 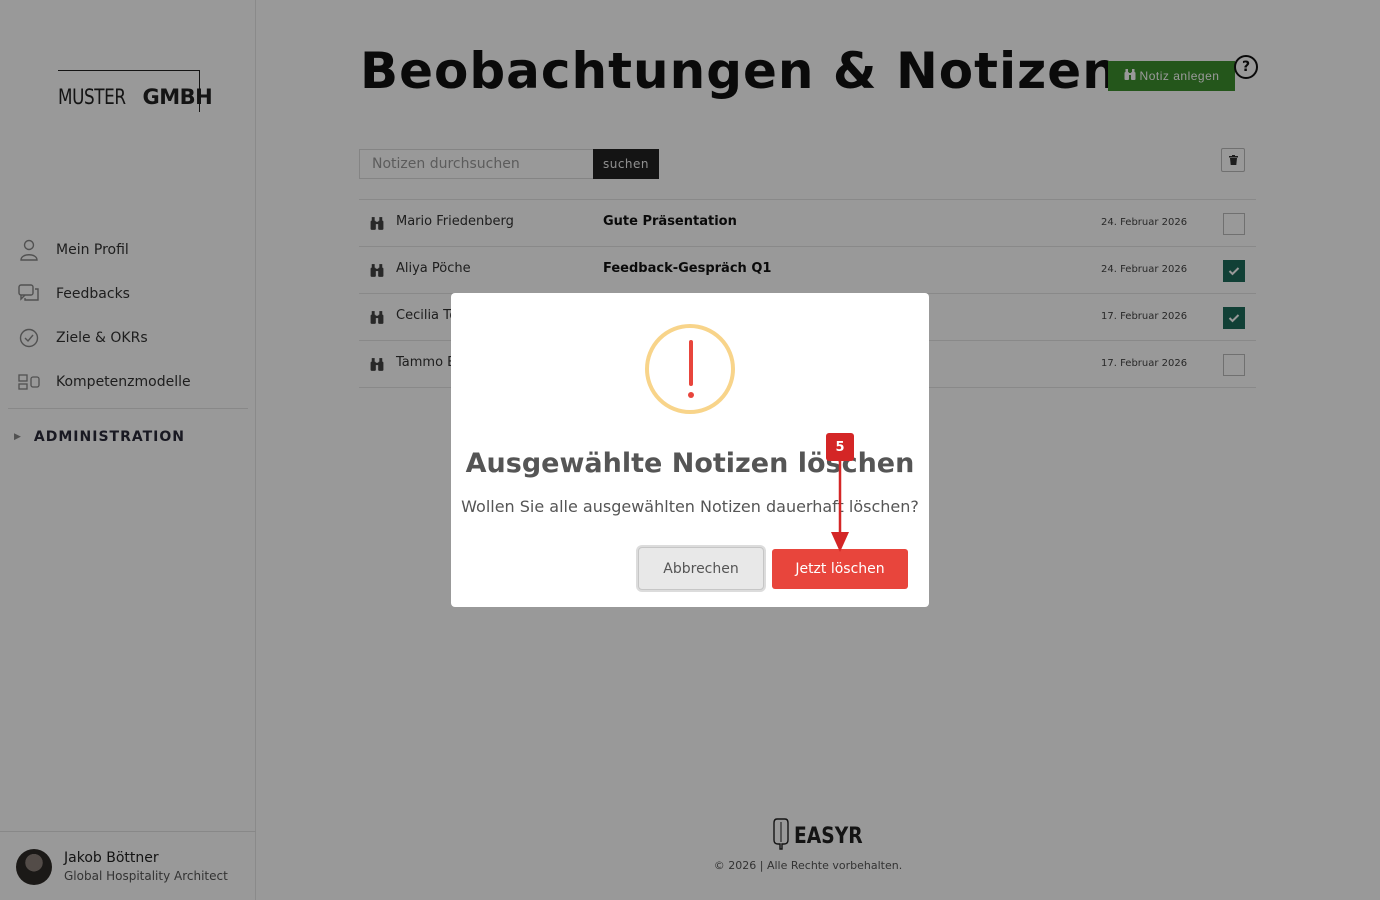 What do you see at coordinates (690, 463) in the screenshot?
I see `dialog-title: Ausgewählte Notizen löschen` at bounding box center [690, 463].